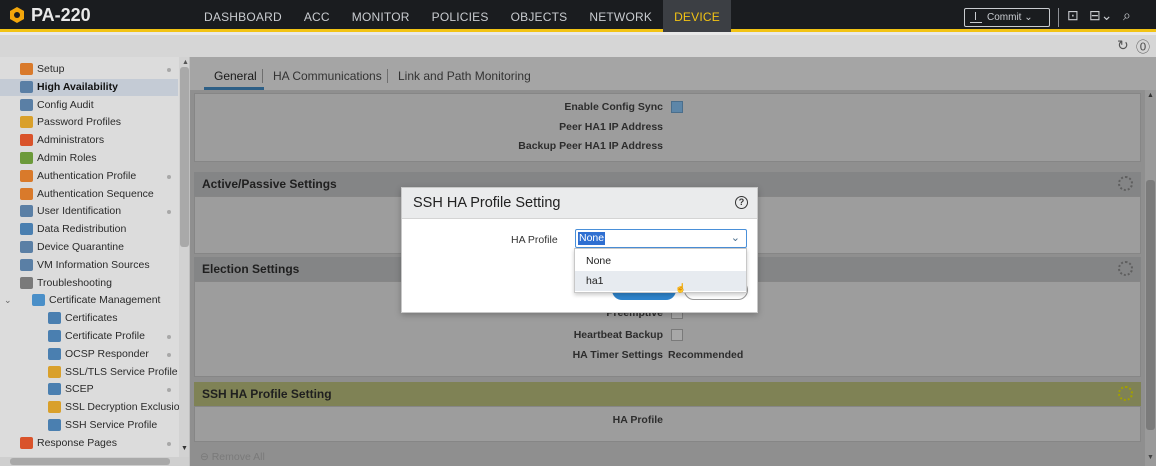  Describe the element at coordinates (95, 193) in the screenshot. I see `sidebar-item-label: Authentication Sequence` at that location.